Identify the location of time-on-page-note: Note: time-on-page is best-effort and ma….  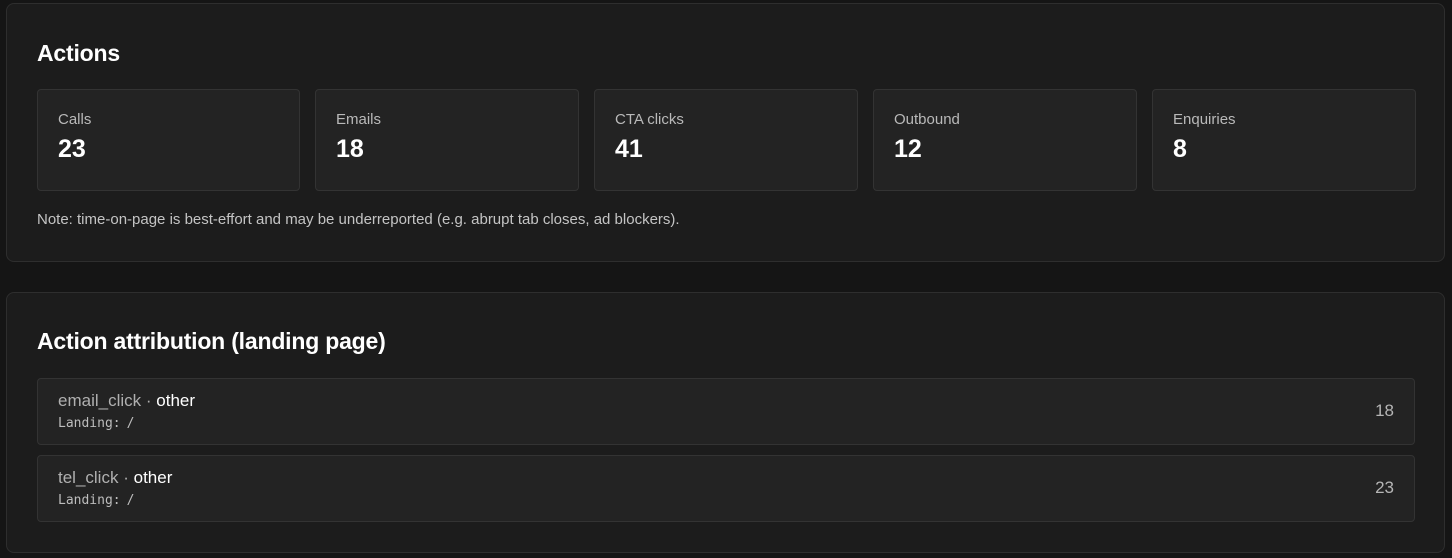
(358, 219).